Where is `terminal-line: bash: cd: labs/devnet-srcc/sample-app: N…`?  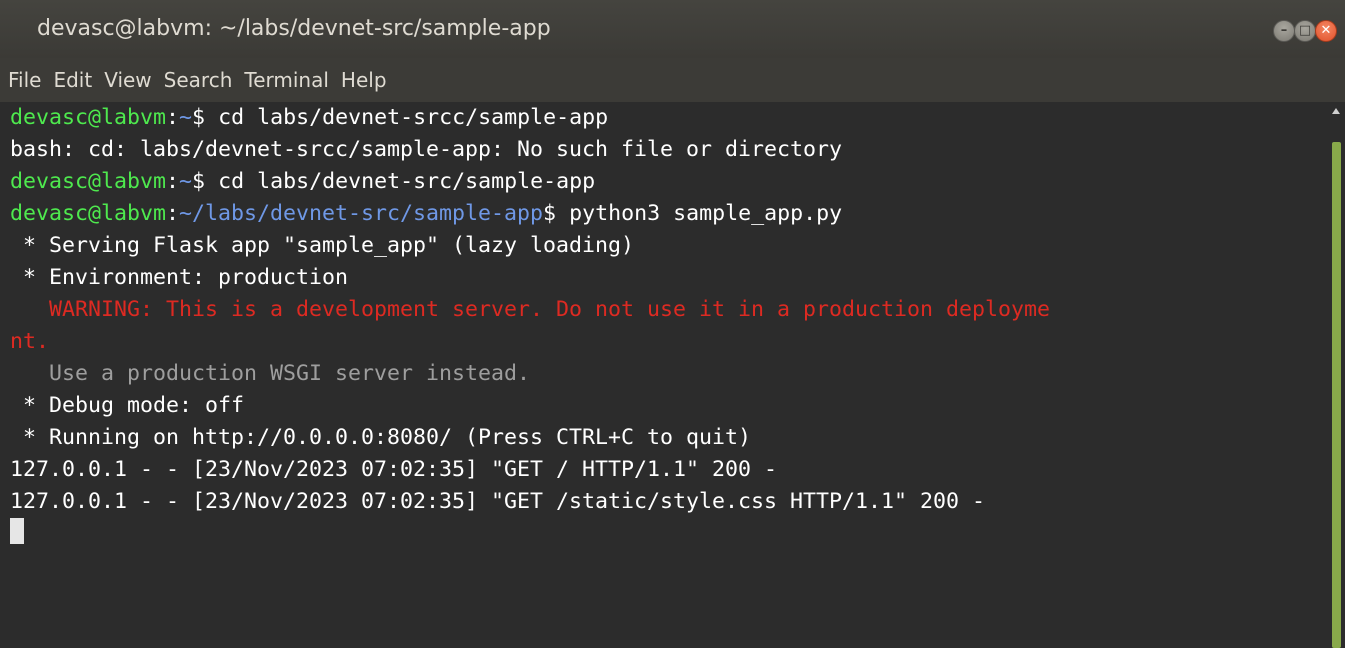
terminal-line: bash: cd: labs/devnet-srcc/sample-app: N… is located at coordinates (669, 150).